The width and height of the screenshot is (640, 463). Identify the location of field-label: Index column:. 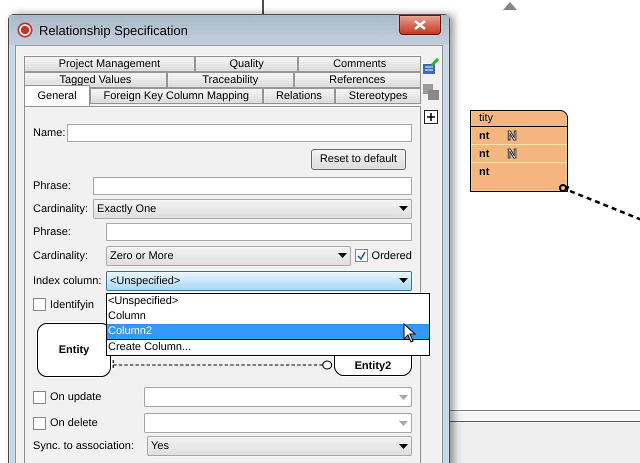
(67, 280).